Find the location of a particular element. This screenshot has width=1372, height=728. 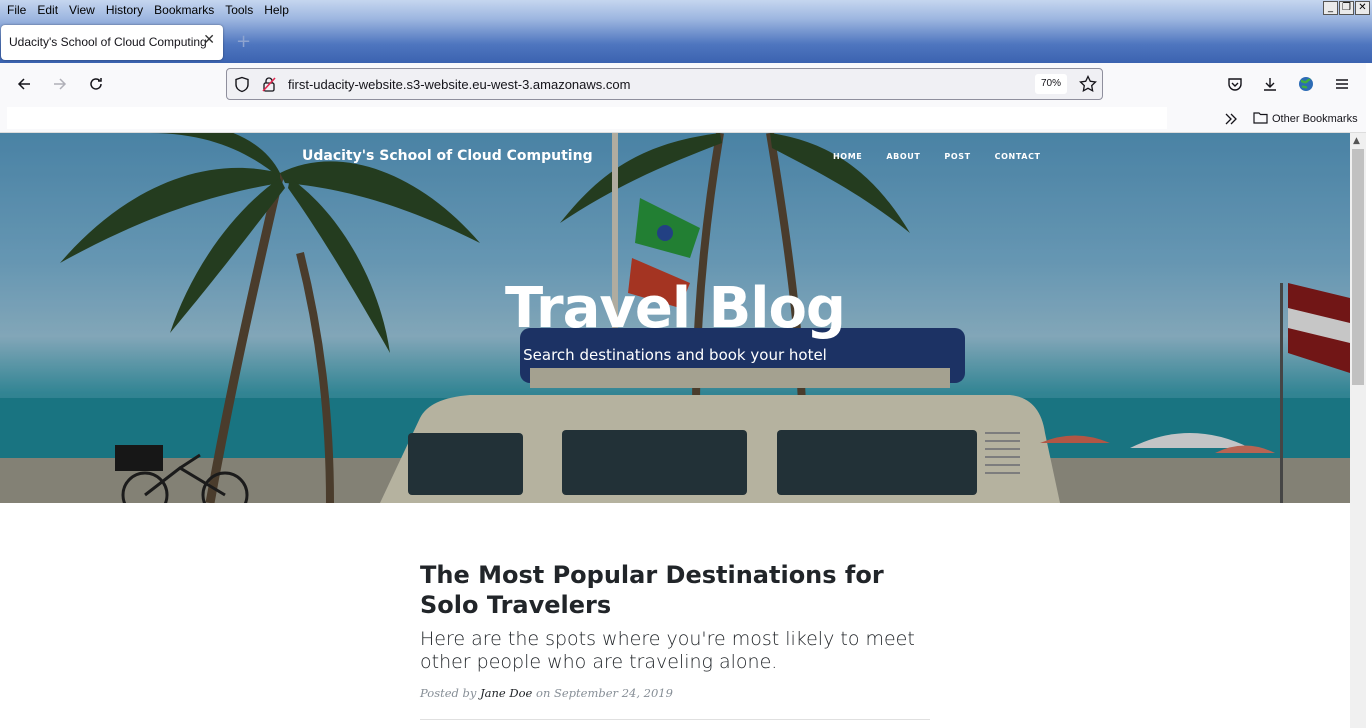

restore-button: ❐ is located at coordinates (1346, 8).